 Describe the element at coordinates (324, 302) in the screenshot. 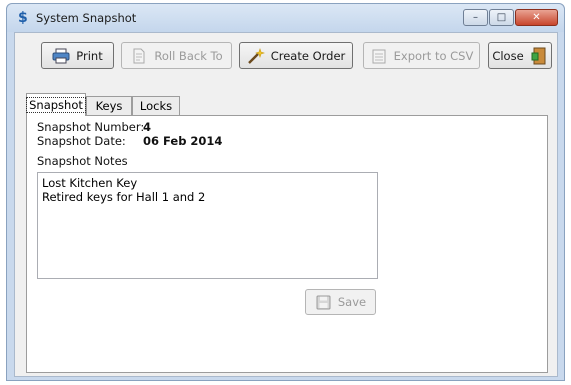

I see `floppy-disk-icon` at that location.